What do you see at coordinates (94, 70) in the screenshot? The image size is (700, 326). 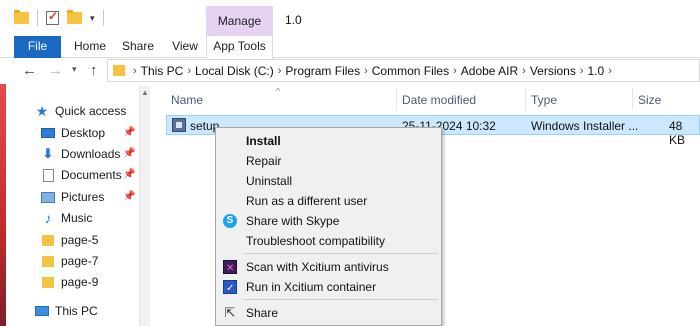 I see `up-arrow-icon: ↑` at bounding box center [94, 70].